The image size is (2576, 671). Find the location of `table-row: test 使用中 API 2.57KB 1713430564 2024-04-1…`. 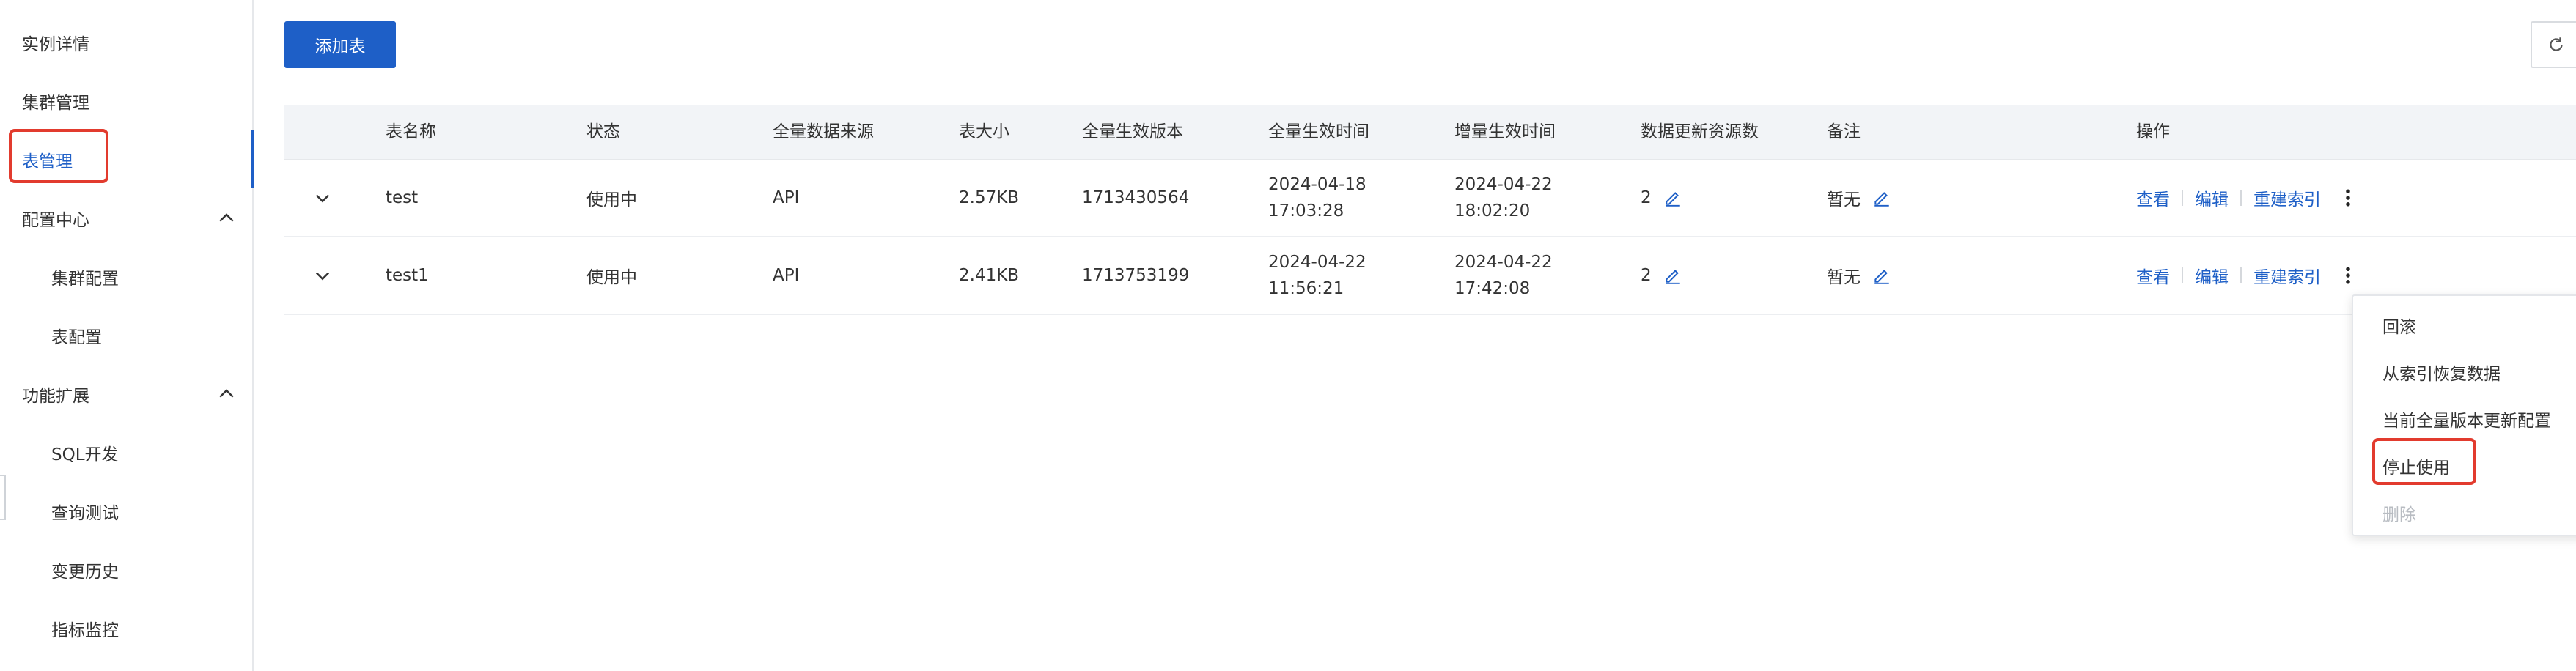

table-row: test 使用中 API 2.57KB 1713430564 2024-04-1… is located at coordinates (1430, 198).